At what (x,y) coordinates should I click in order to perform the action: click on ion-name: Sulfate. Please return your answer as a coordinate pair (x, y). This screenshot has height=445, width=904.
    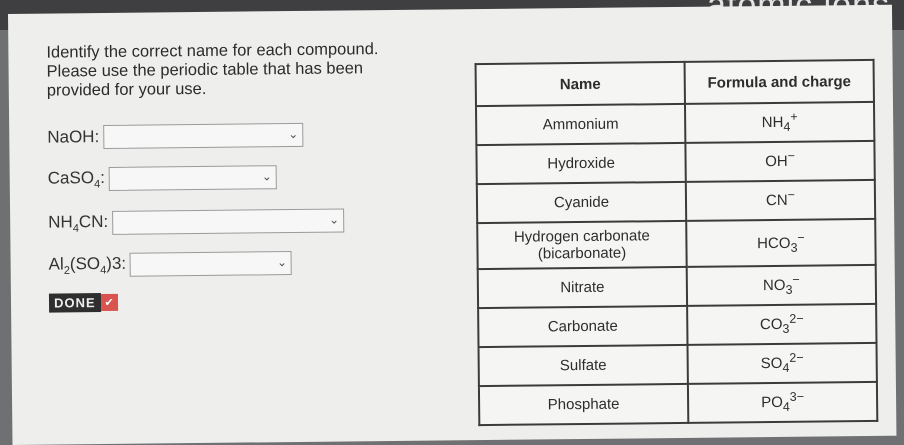
    Looking at the image, I should click on (583, 365).